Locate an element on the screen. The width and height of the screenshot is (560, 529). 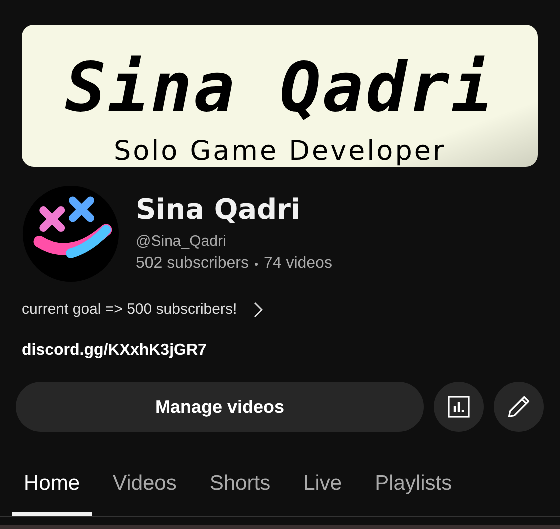
channel-link: discord.gg/KXxhK3jGR7 is located at coordinates (114, 351).